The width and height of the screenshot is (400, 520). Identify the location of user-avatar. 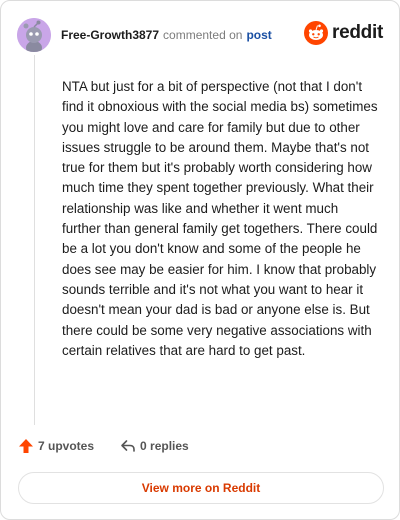
(34, 35).